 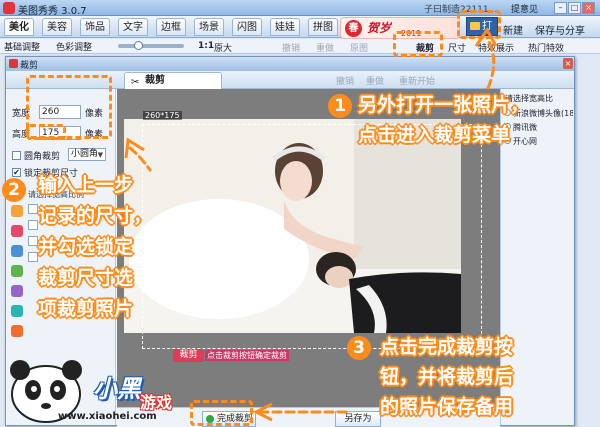 What do you see at coordinates (95, 216) in the screenshot?
I see `step-2-line-2: 记录的尺寸，` at bounding box center [95, 216].